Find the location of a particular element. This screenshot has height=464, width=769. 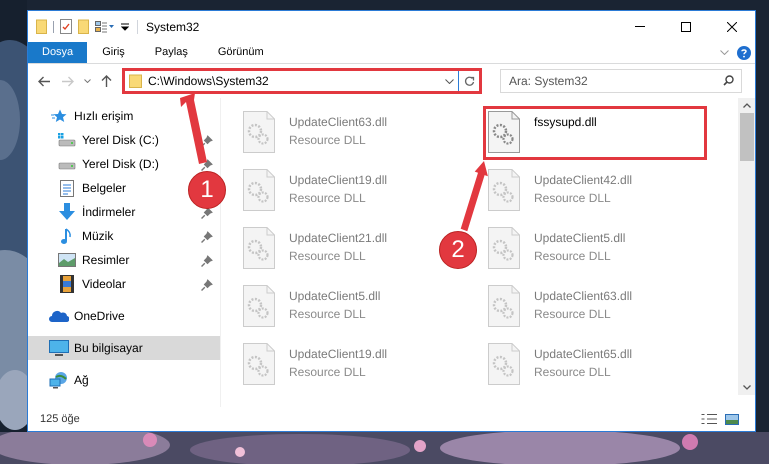

file-name: UpdateClient65.dll is located at coordinates (583, 354).